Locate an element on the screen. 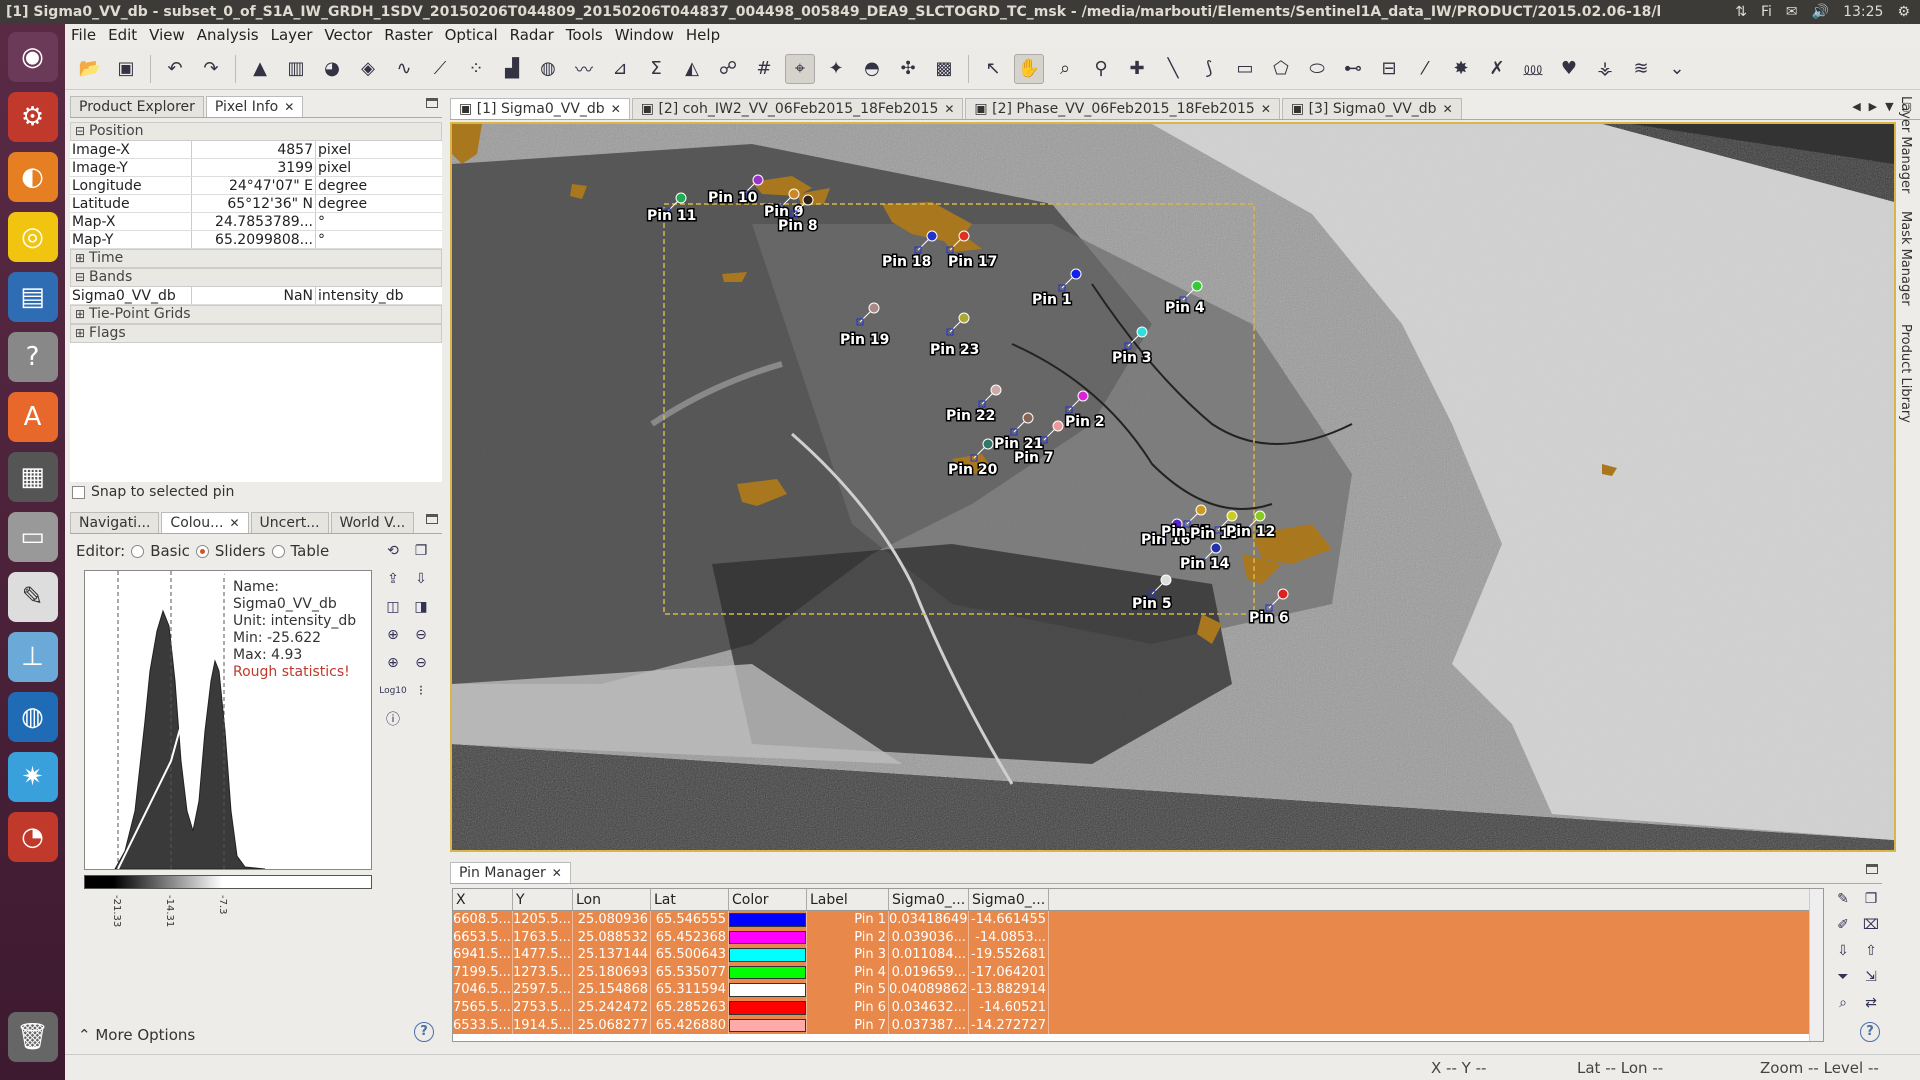 This screenshot has height=1080, width=1920. cell-s2: -19.552681 is located at coordinates (1009, 955).